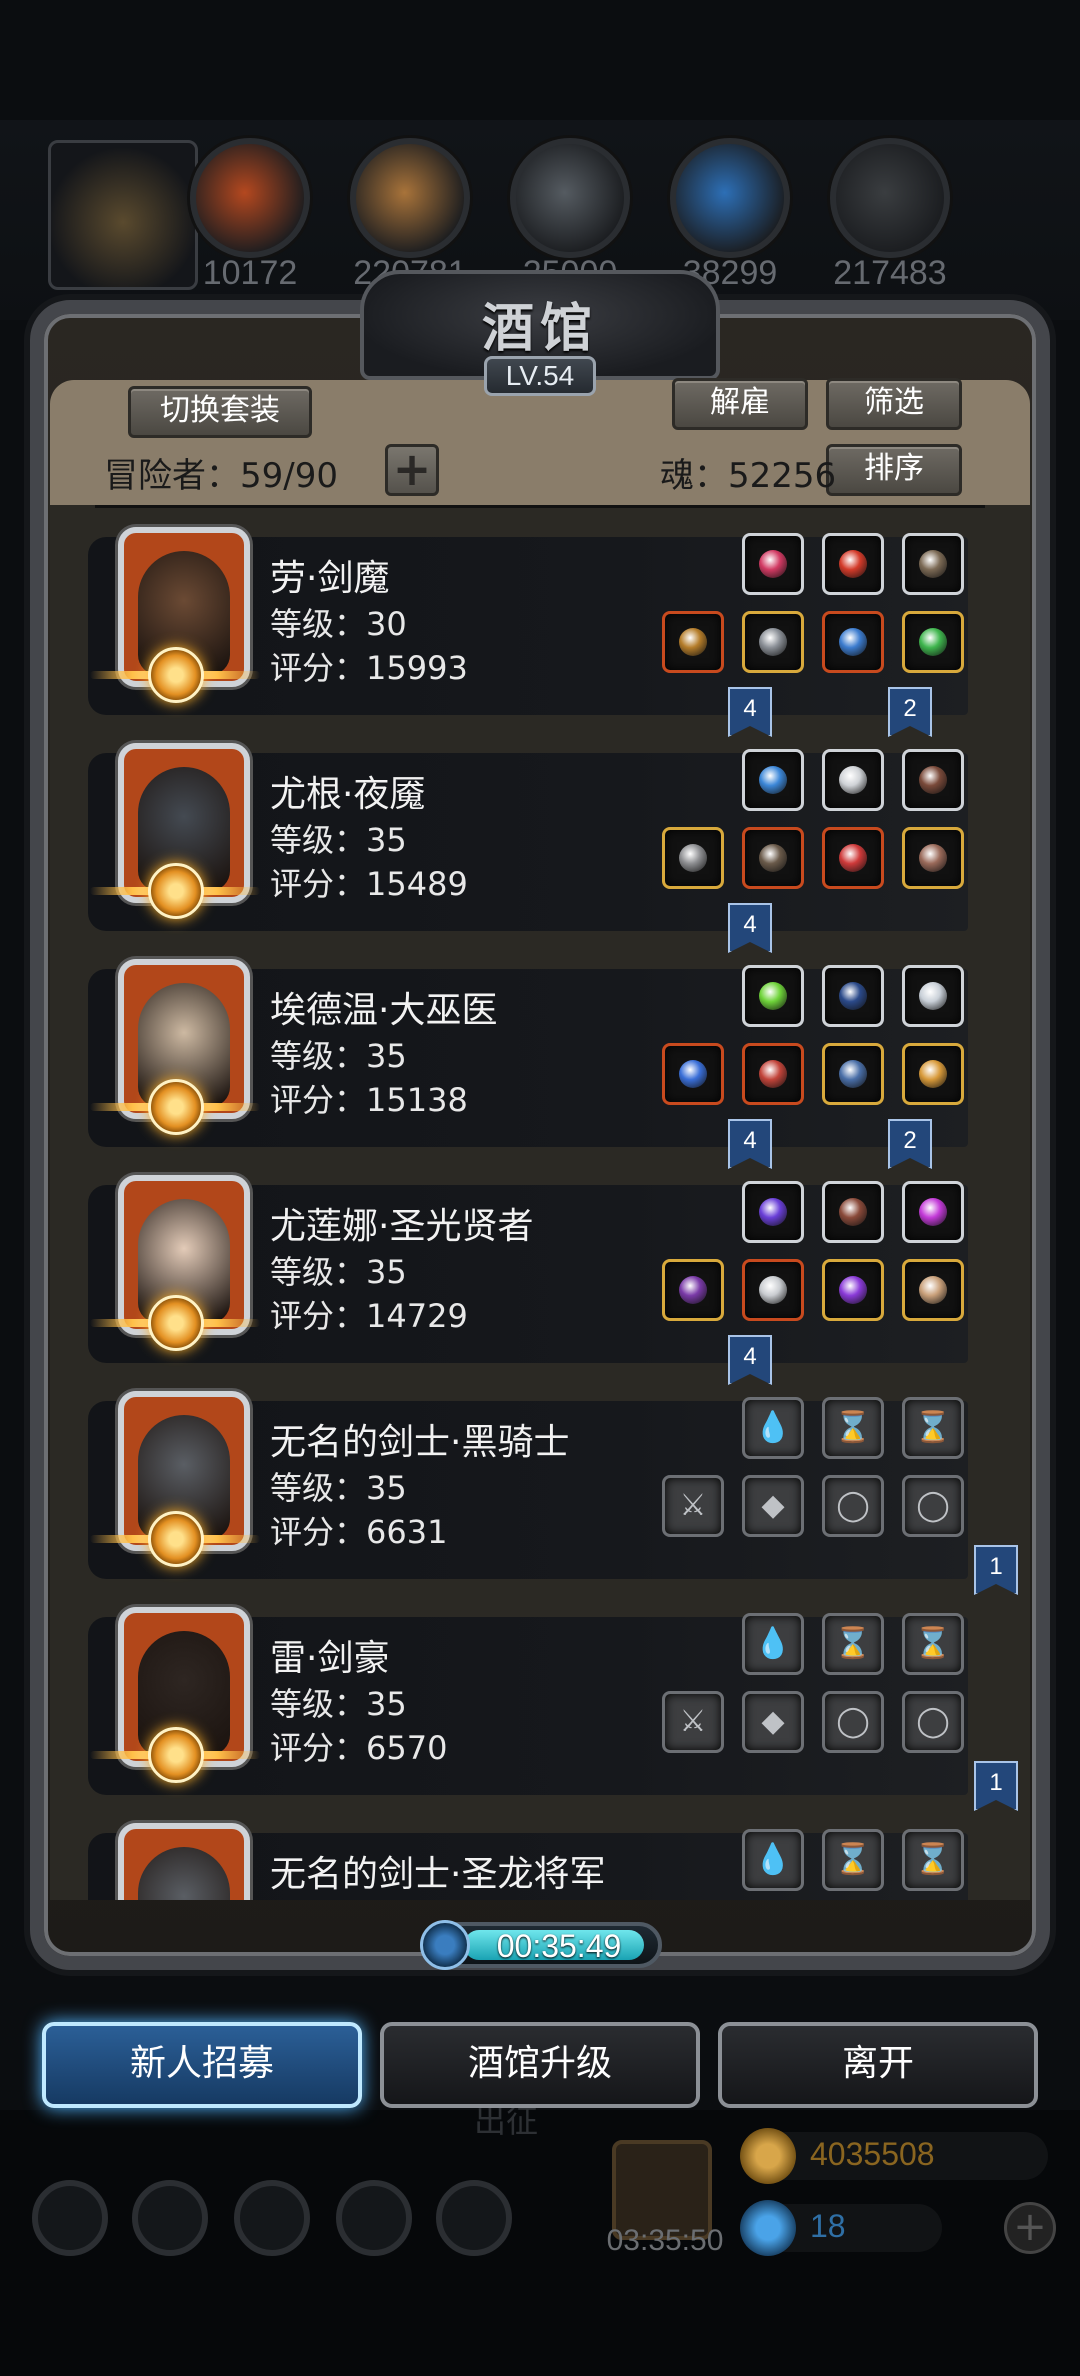 This screenshot has width=1080, height=2376. I want to click on hero-card: 劳·剑魔 等级：30 评分：15993 4 2, so click(528, 632).